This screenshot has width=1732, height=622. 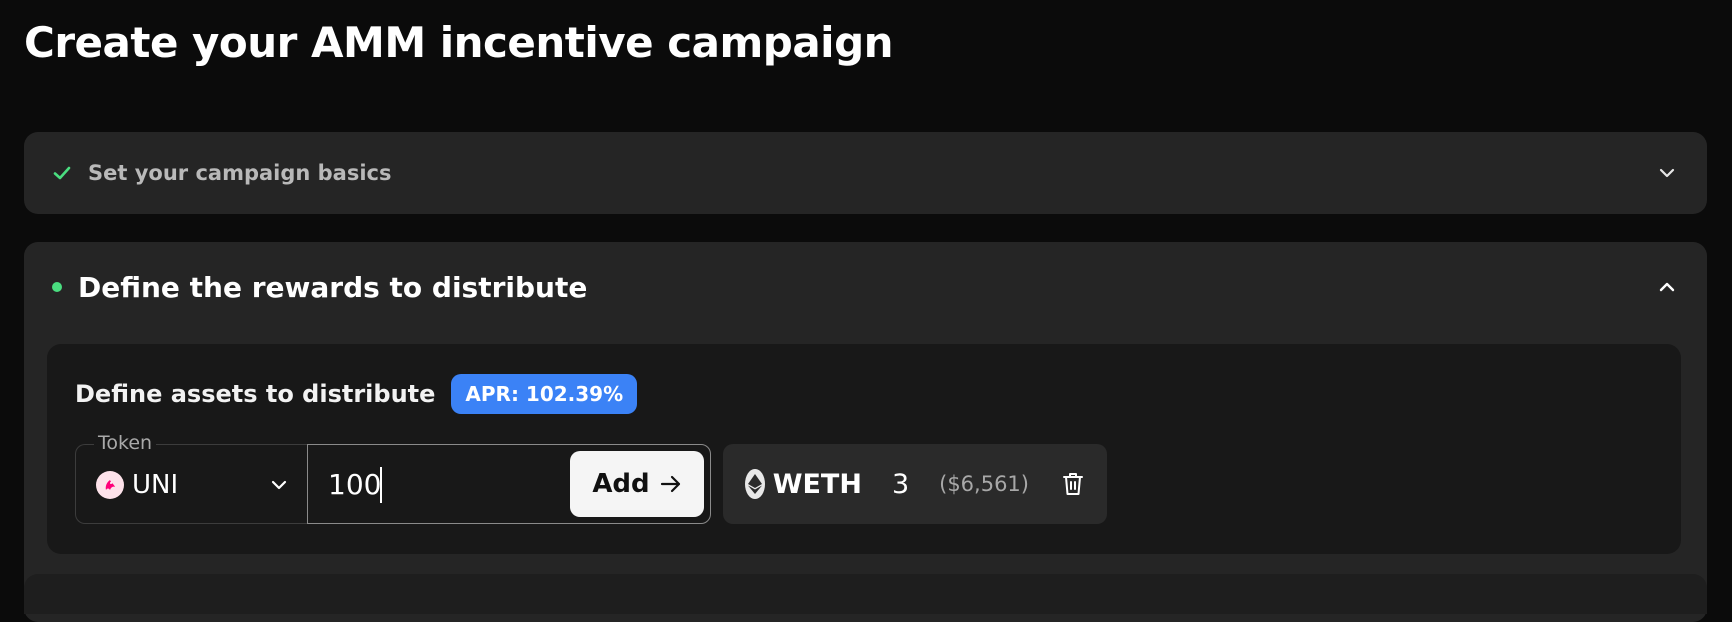 I want to click on eth-token-icon, so click(x=755, y=484).